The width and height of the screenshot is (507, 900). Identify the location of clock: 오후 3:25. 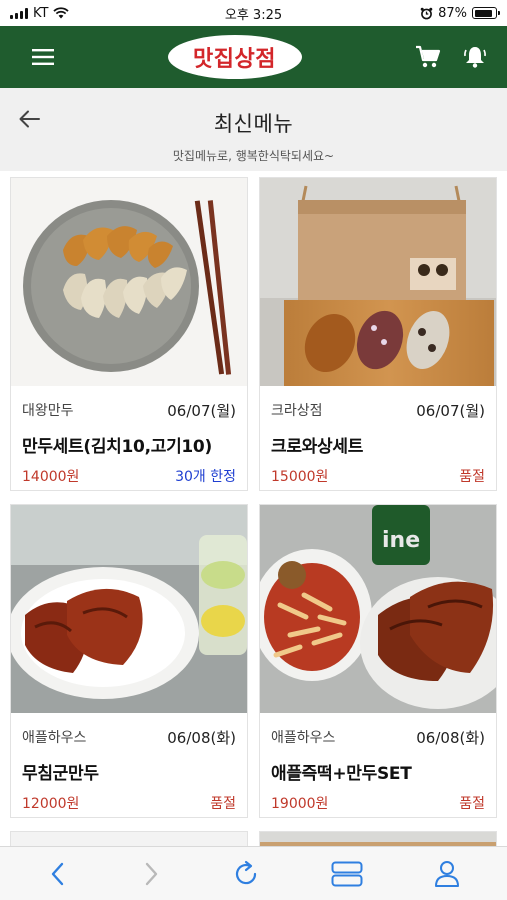
(253, 15).